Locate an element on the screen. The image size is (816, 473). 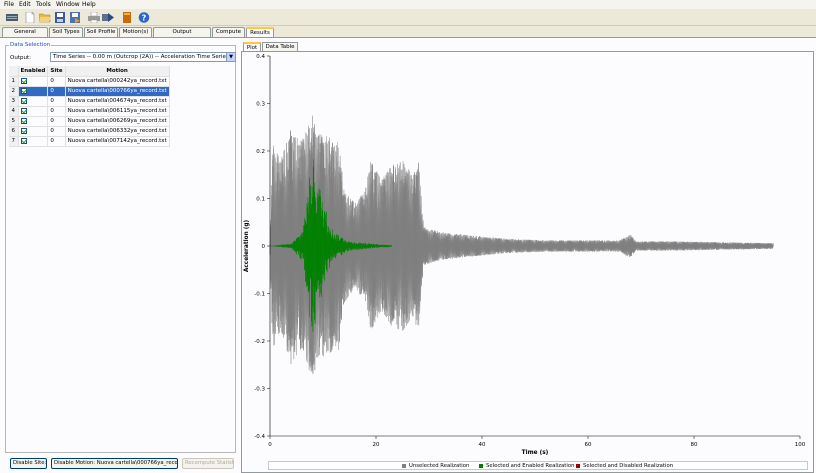
legend-selected-enabled: Selected and Enabled Realization is located at coordinates (526, 466).